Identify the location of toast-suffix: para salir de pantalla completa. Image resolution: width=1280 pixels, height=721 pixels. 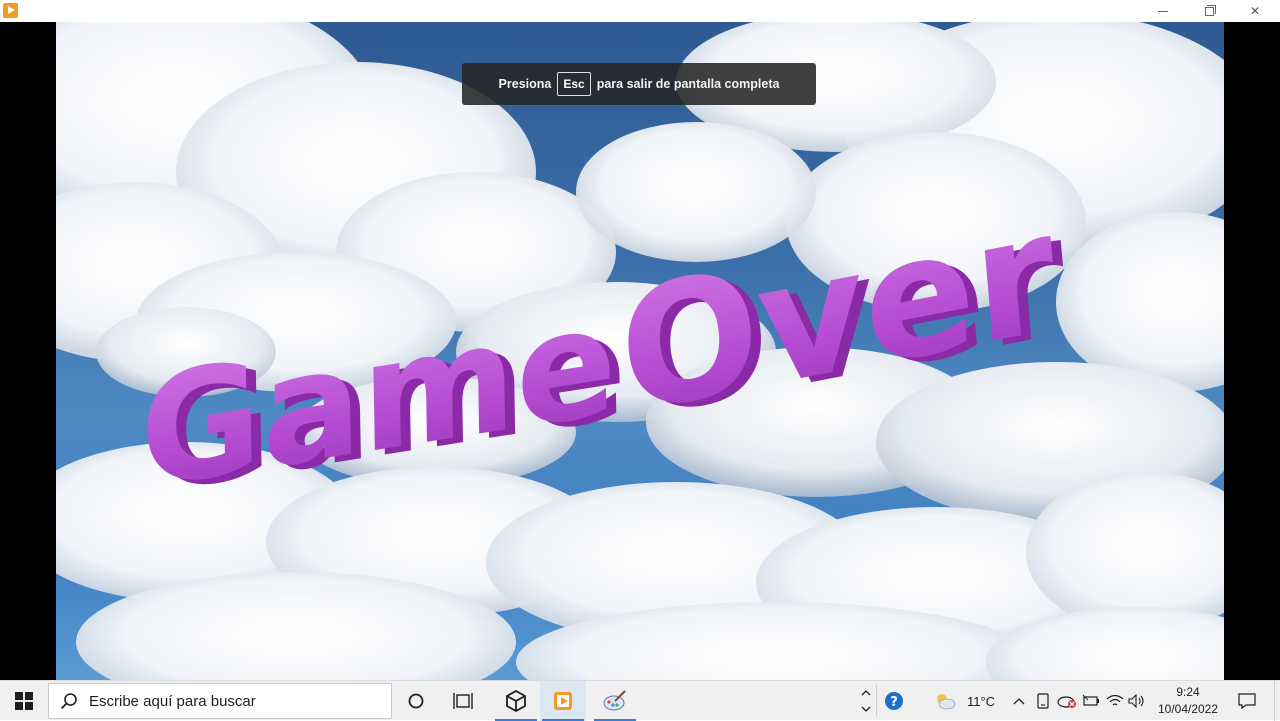
(688, 84).